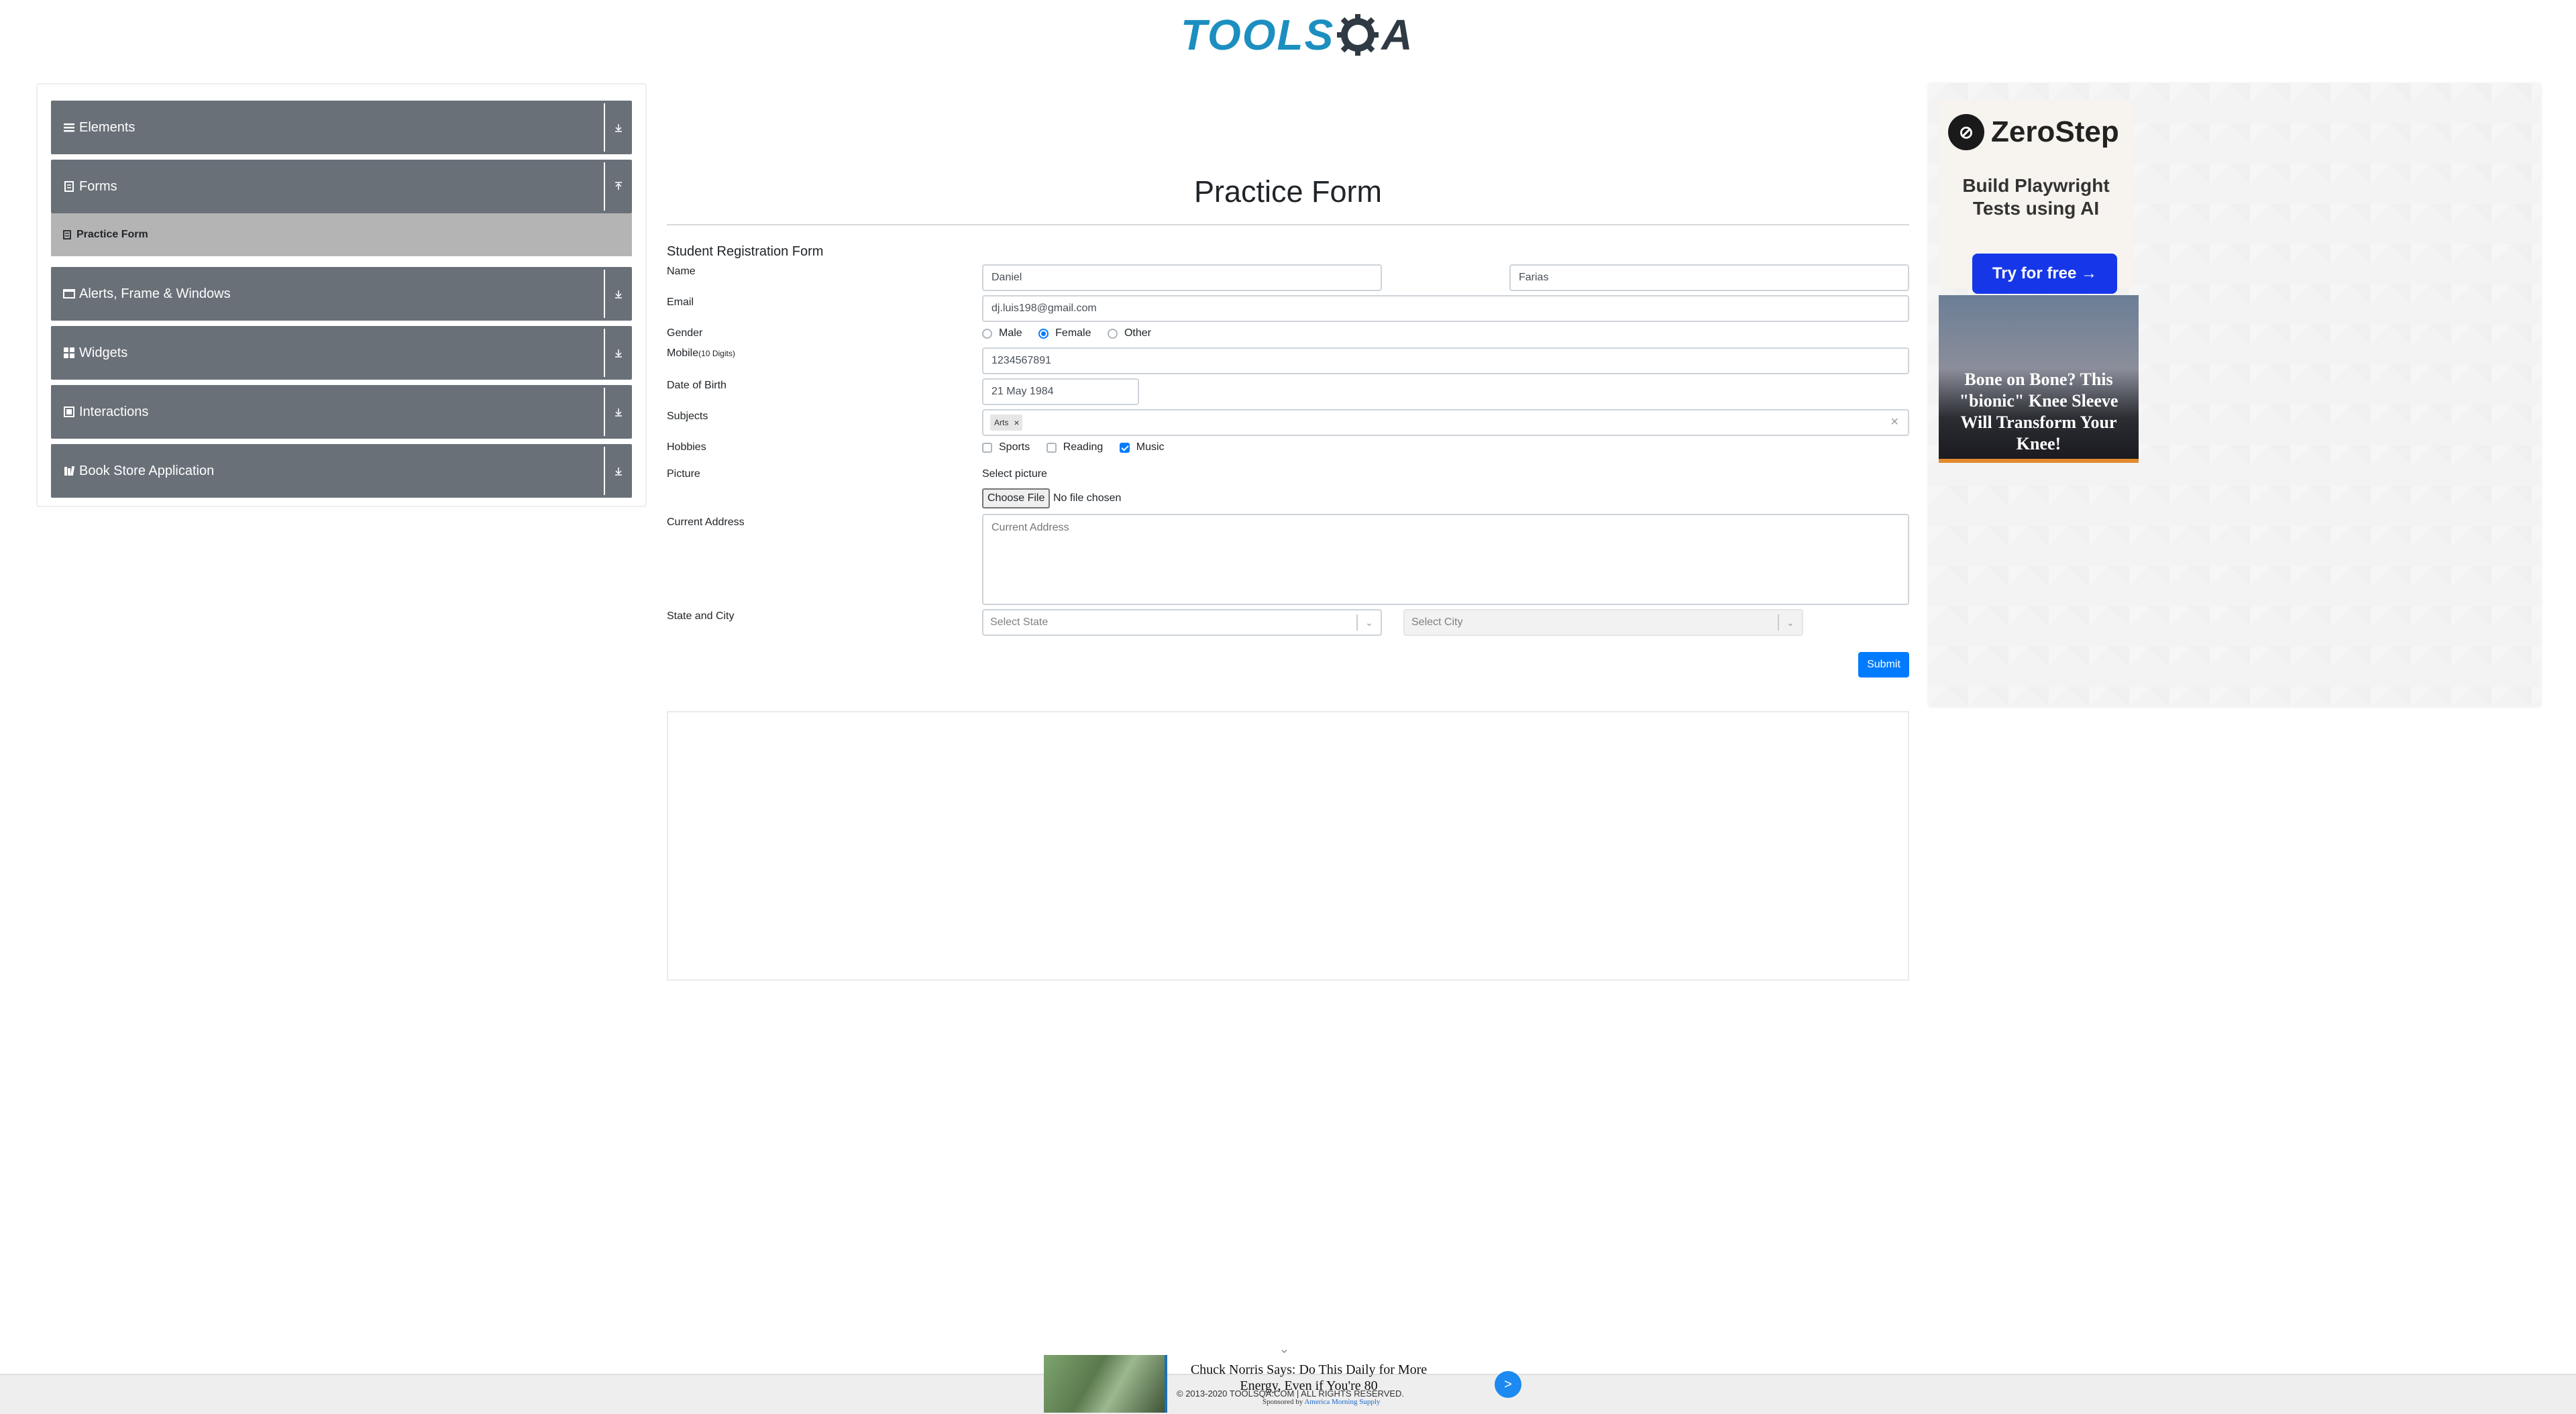 Image resolution: width=2576 pixels, height=1414 pixels. What do you see at coordinates (147, 470) in the screenshot?
I see `sidebar-group-label: Book Store Application` at bounding box center [147, 470].